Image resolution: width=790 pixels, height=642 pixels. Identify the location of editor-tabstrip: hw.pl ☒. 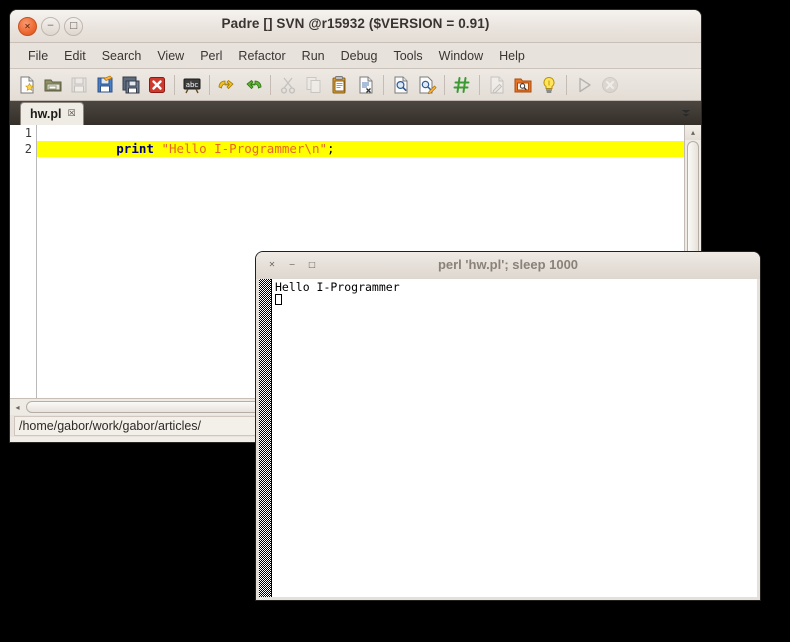
(355, 113).